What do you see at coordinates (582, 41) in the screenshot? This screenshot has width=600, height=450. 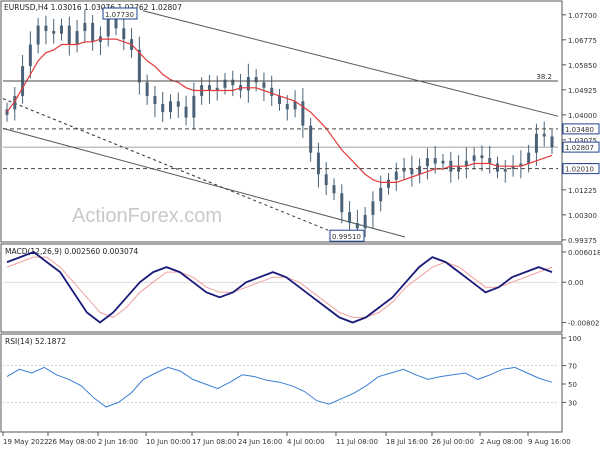 I see `price-tick-label: 1.06775` at bounding box center [582, 41].